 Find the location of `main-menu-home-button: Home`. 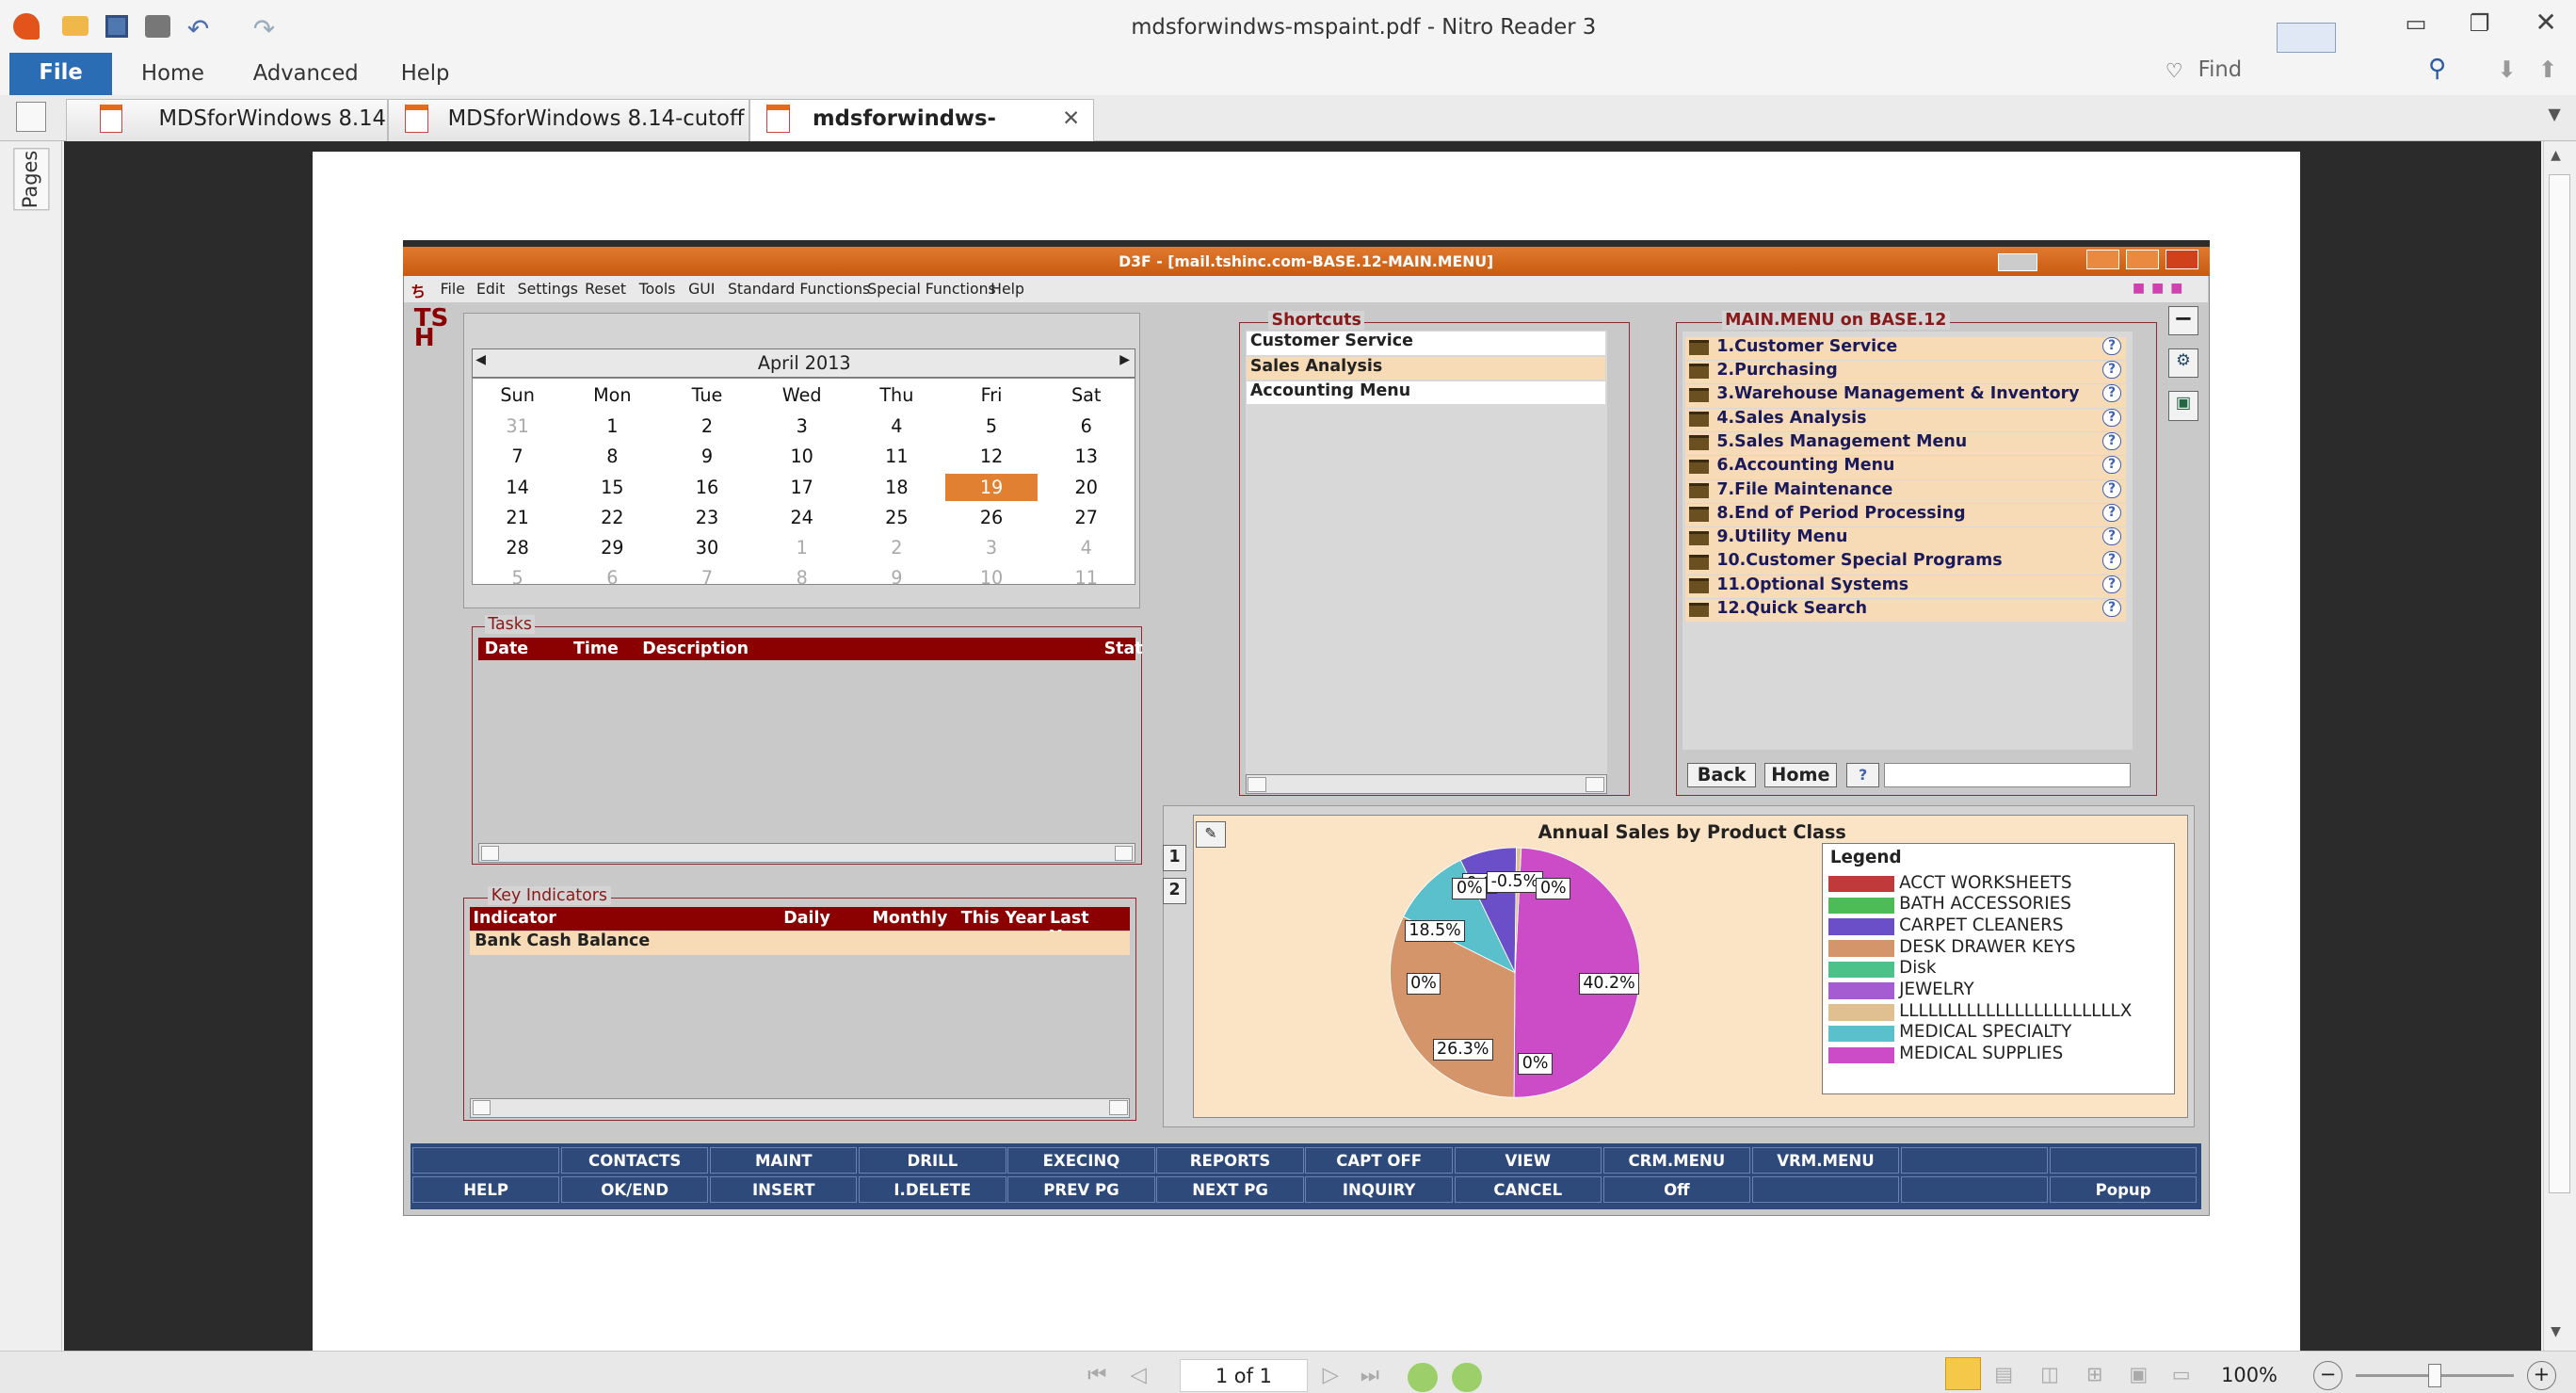

main-menu-home-button: Home is located at coordinates (1800, 775).